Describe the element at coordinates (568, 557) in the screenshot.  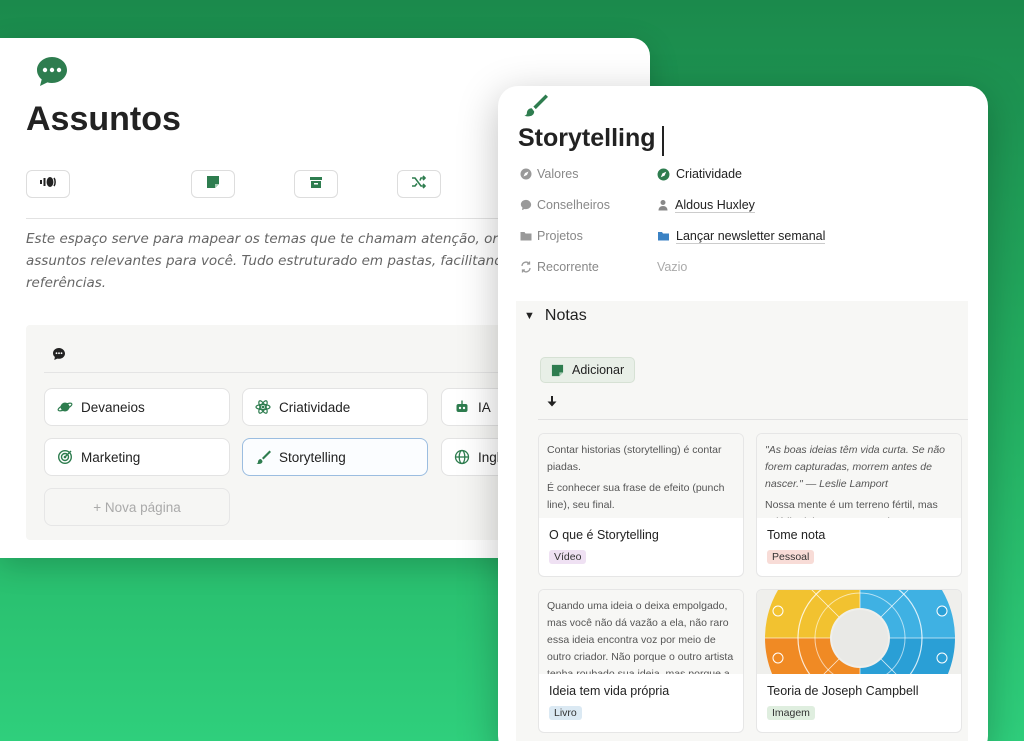
I see `card-tag: Vídeo` at that location.